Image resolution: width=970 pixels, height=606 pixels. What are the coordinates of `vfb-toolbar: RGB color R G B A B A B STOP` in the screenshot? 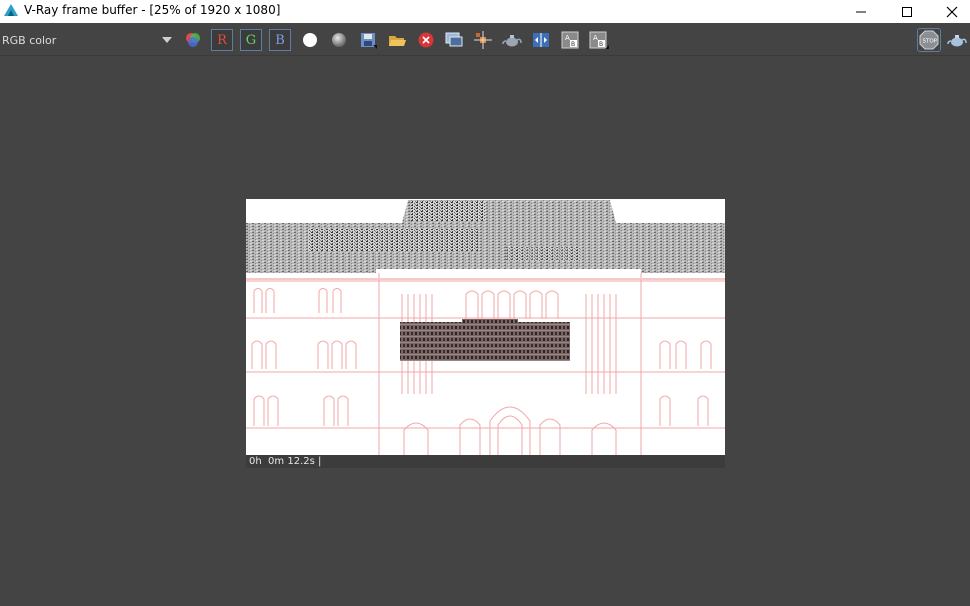 It's located at (485, 39).